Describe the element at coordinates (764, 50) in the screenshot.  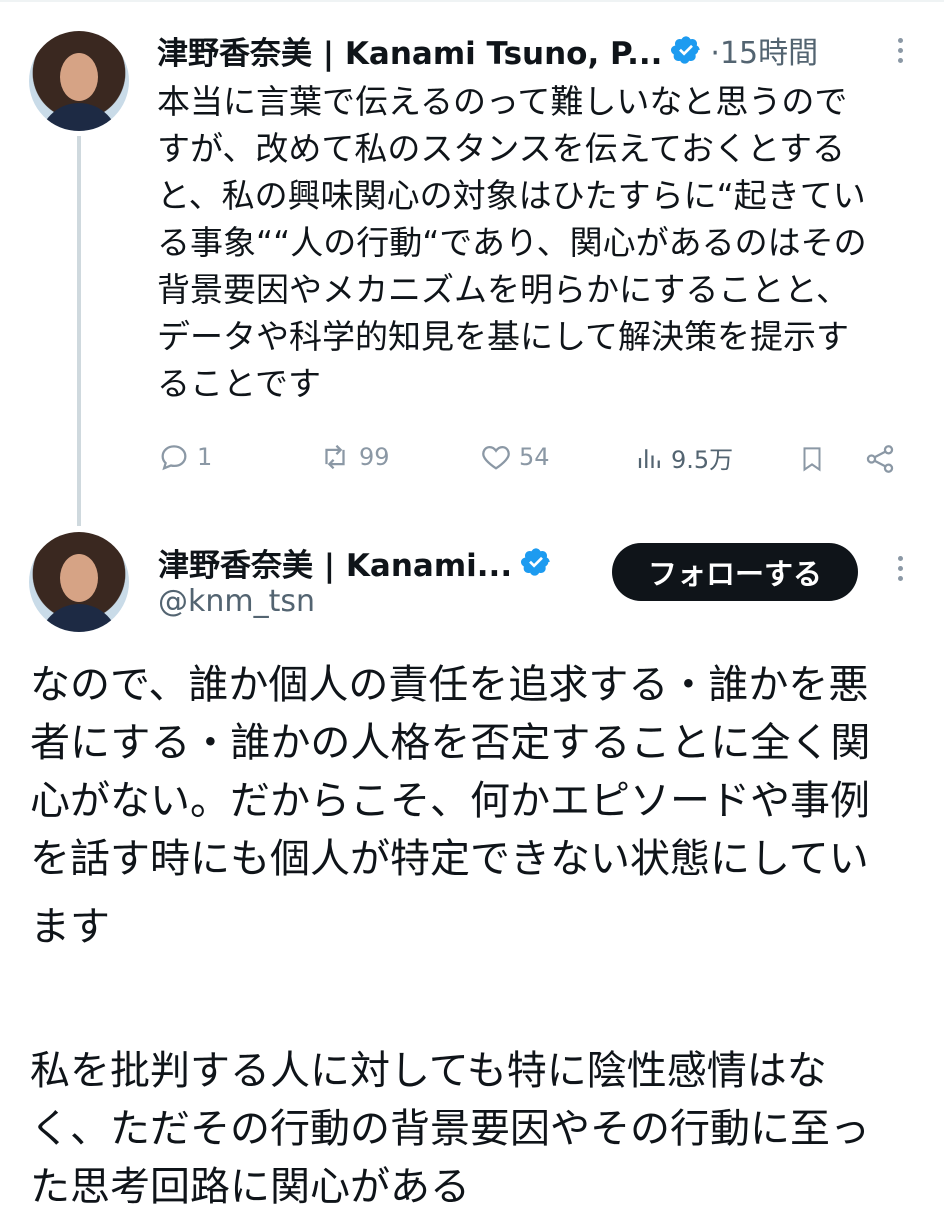
I see `post-time: ·15時間` at that location.